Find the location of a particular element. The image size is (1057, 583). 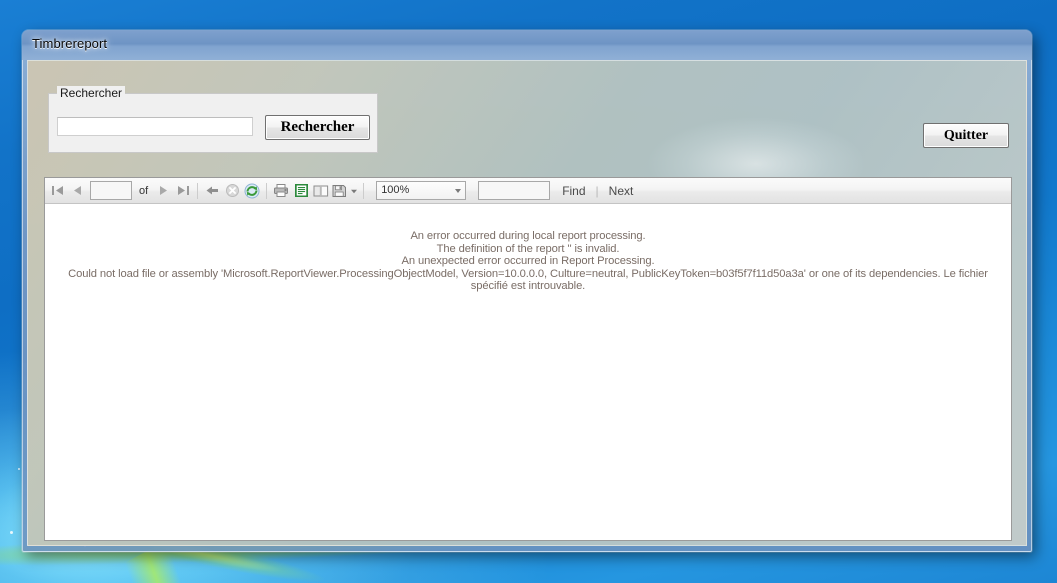

window-title-bar: Timbrereport is located at coordinates (527, 45).